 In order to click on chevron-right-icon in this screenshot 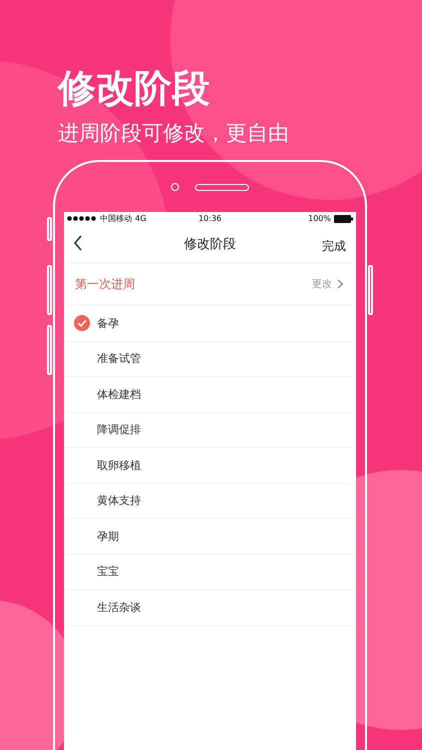, I will do `click(340, 284)`.